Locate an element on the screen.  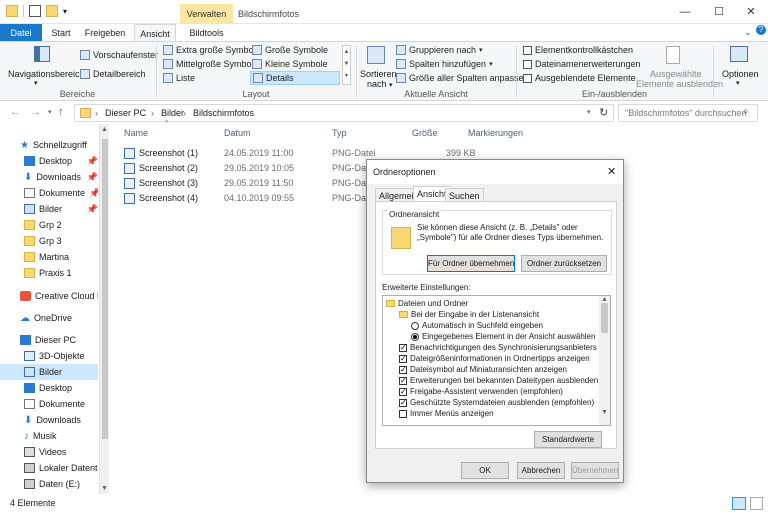
breadcrumb-pictures: Bilder is located at coordinates (172, 113).